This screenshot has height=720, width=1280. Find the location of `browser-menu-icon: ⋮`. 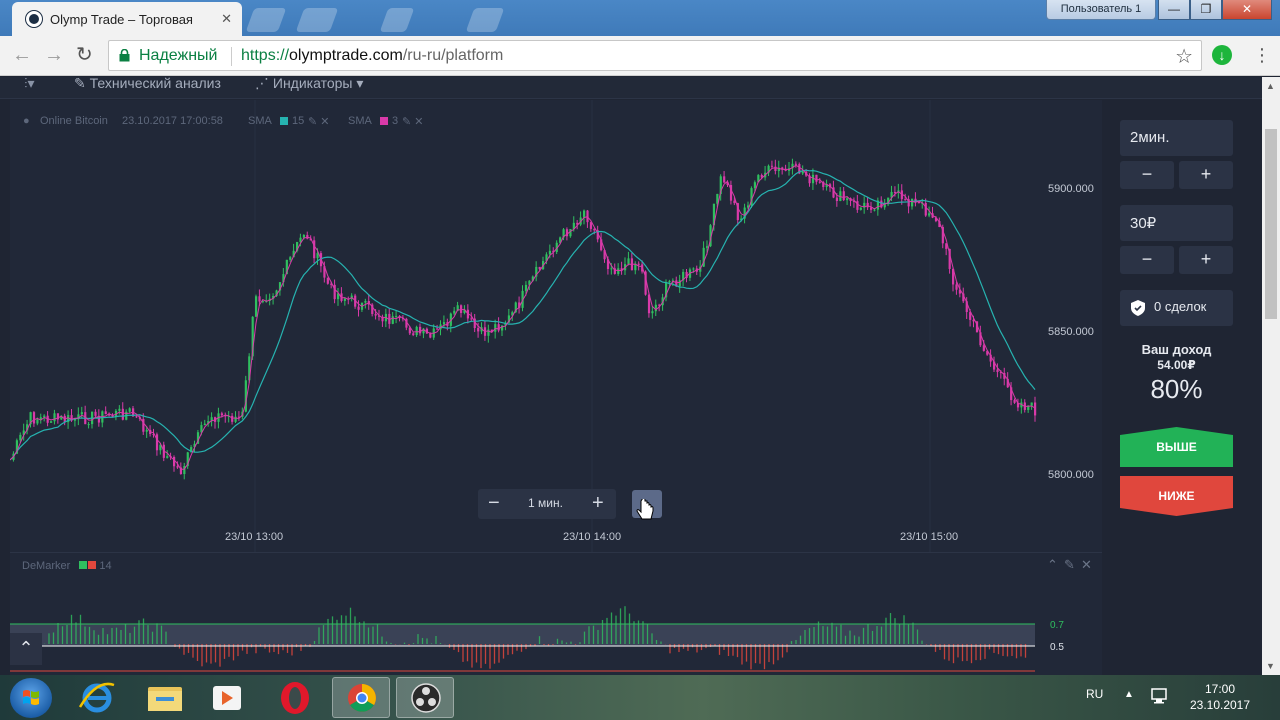

browser-menu-icon: ⋮ is located at coordinates (1262, 55).